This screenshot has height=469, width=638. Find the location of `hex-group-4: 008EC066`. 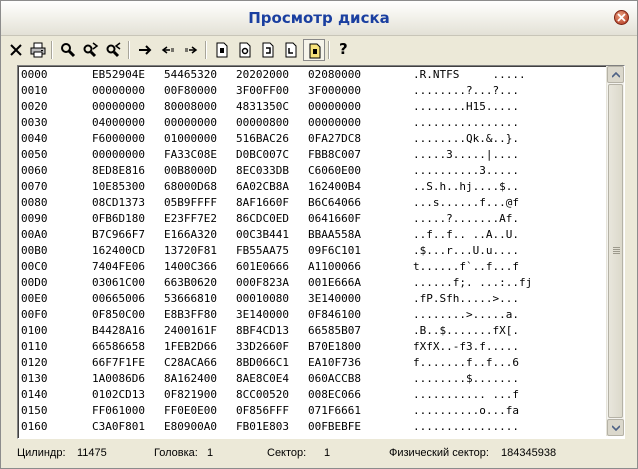

hex-group-4: 008EC066 is located at coordinates (334, 394).